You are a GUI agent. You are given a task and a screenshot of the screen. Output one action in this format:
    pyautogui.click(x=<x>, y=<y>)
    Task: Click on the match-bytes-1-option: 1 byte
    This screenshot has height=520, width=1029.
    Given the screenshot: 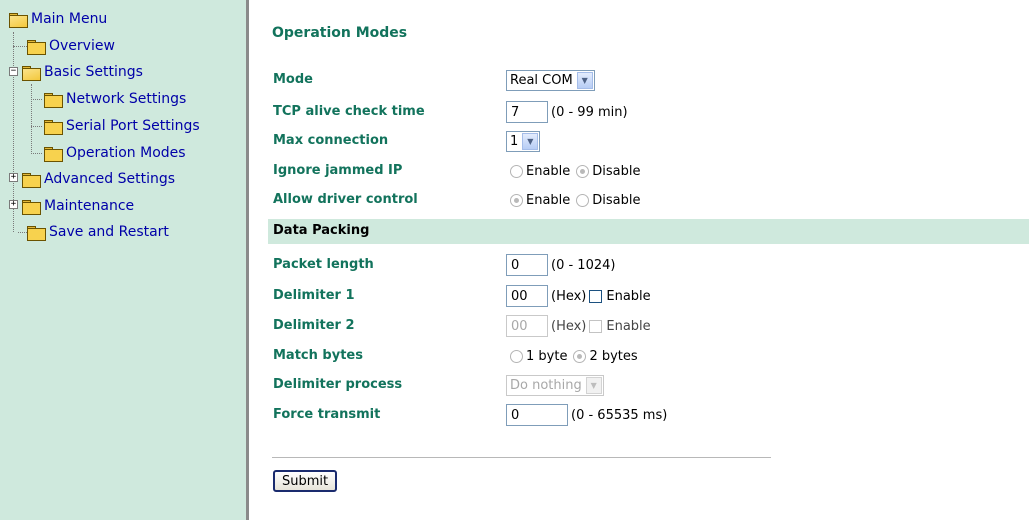 What is the action you would take?
    pyautogui.click(x=538, y=356)
    